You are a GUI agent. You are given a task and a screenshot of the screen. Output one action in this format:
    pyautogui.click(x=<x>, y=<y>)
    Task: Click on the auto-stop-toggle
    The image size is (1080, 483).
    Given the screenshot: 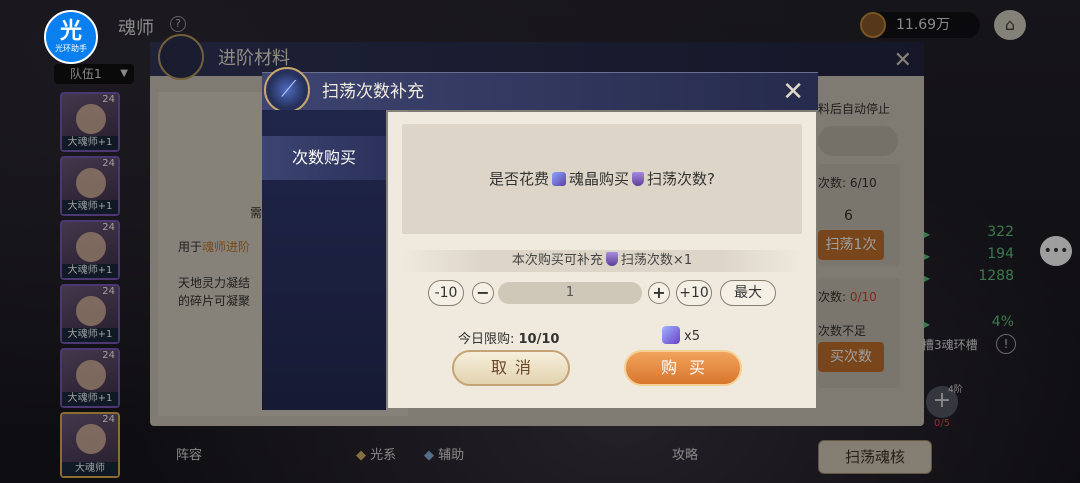 What is the action you would take?
    pyautogui.click(x=858, y=141)
    